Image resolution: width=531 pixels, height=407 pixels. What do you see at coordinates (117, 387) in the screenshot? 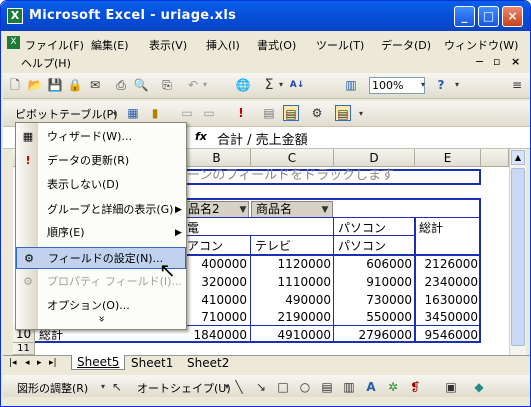
I see `select-objects-icon: ↖` at bounding box center [117, 387].